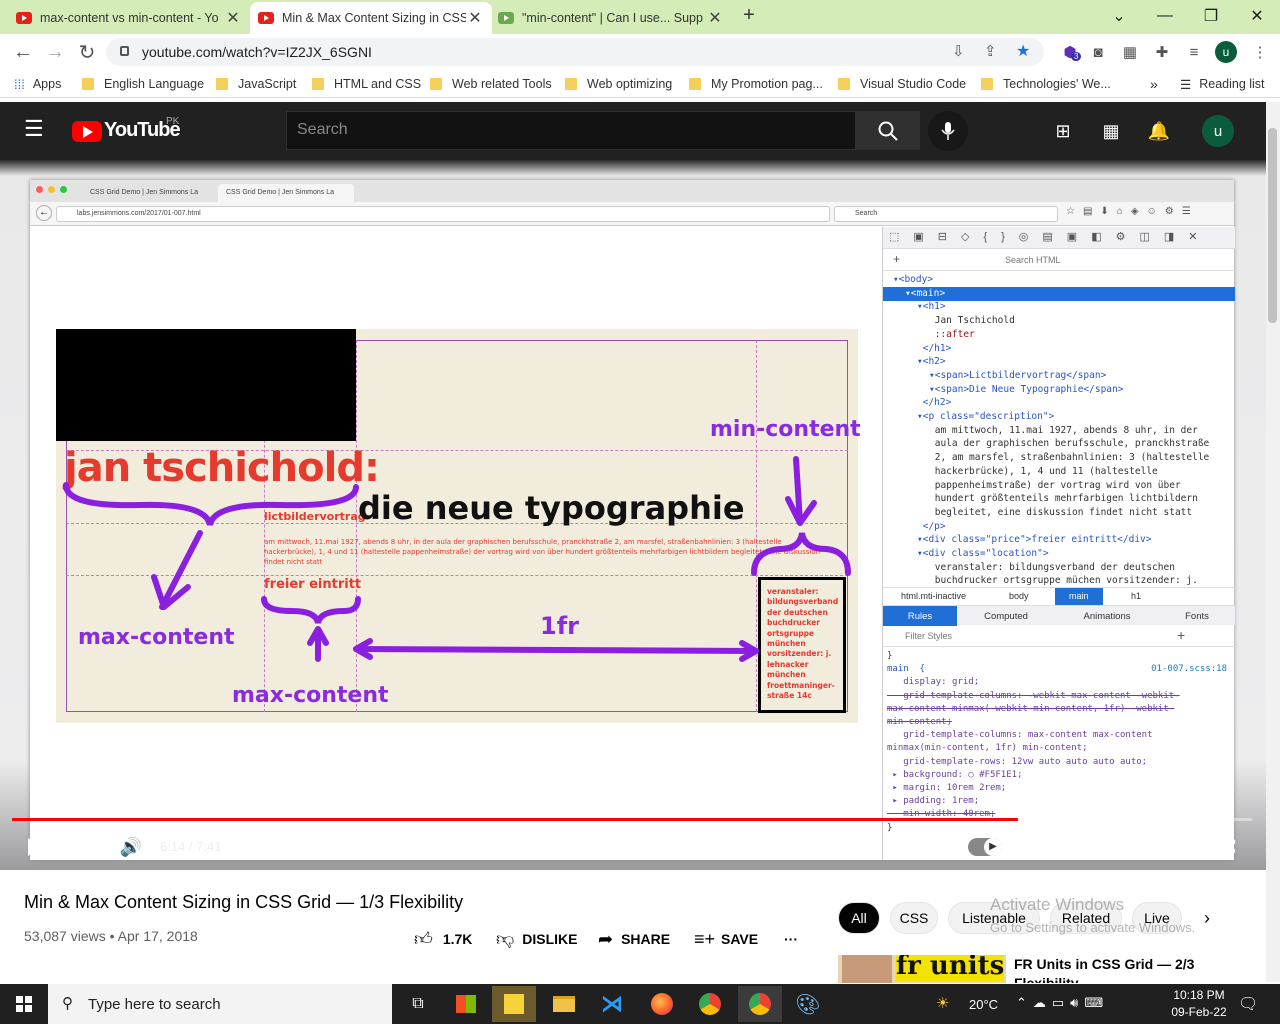 The width and height of the screenshot is (1280, 1024). Describe the element at coordinates (634, 939) in the screenshot. I see `share-button: ➦ SHARE` at that location.